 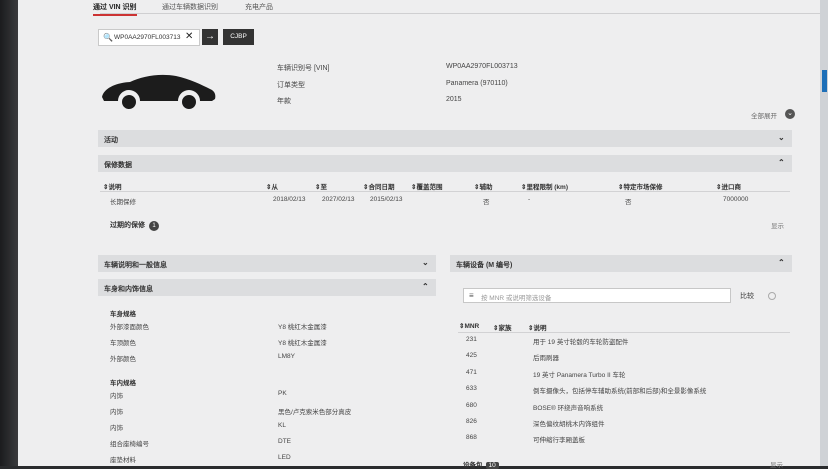 I want to click on body-spec-heading: 车身规格, so click(x=123, y=314).